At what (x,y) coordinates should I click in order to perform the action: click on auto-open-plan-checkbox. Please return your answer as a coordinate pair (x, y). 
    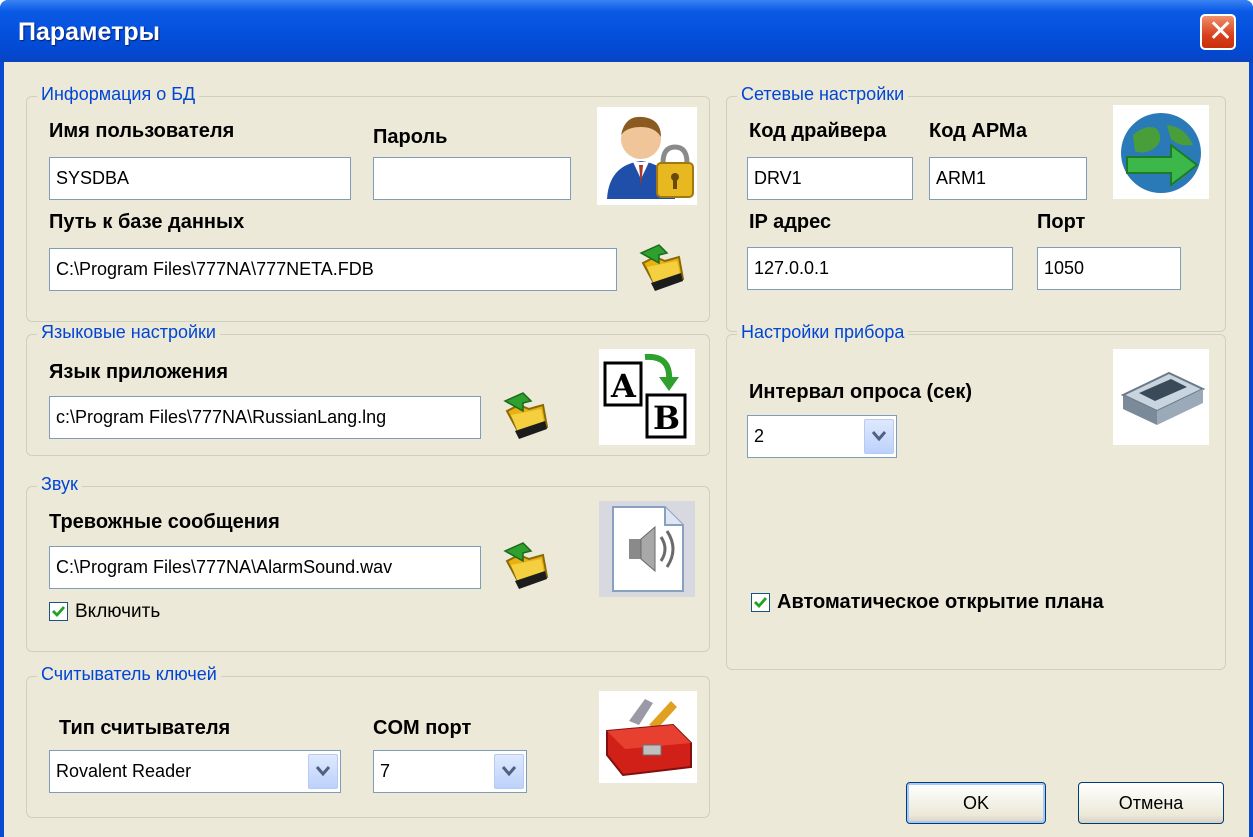
    Looking at the image, I should click on (760, 602).